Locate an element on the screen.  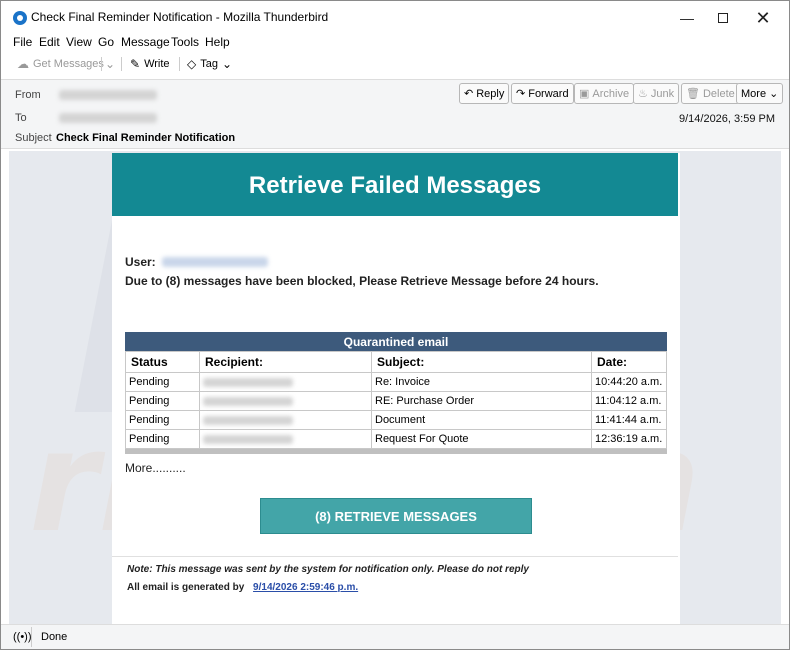
user-value-redacted is located at coordinates (215, 262).